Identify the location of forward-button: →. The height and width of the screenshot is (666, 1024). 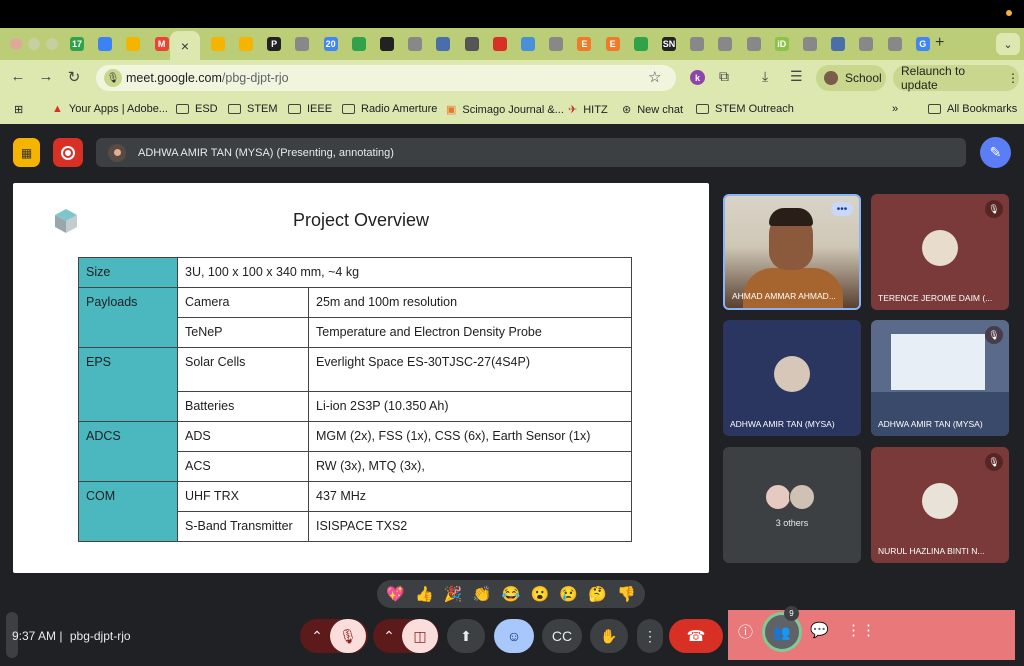
(46, 76).